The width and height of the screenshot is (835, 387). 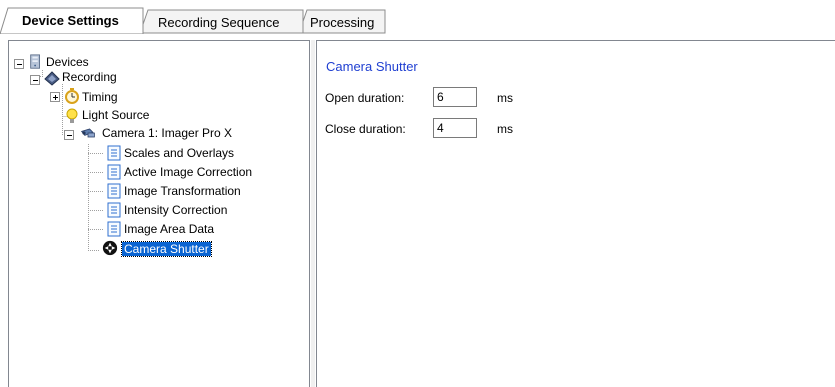 I want to click on stopwatch-icon, so click(x=72, y=96).